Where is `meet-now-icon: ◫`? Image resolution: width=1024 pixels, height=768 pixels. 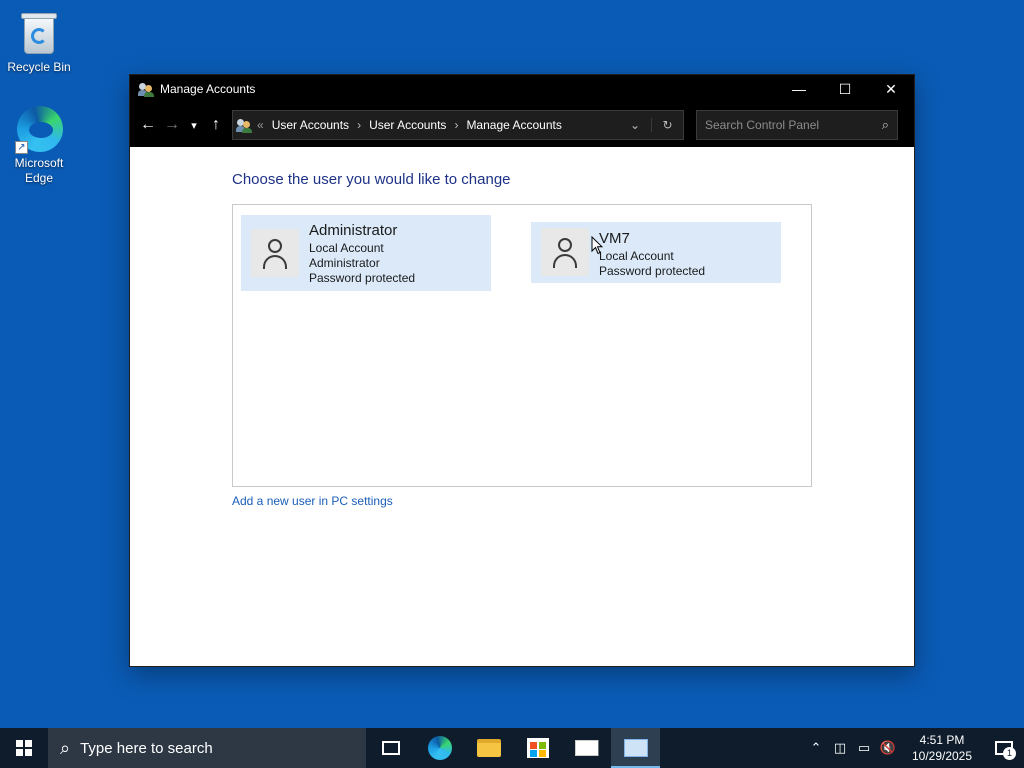 meet-now-icon: ◫ is located at coordinates (840, 748).